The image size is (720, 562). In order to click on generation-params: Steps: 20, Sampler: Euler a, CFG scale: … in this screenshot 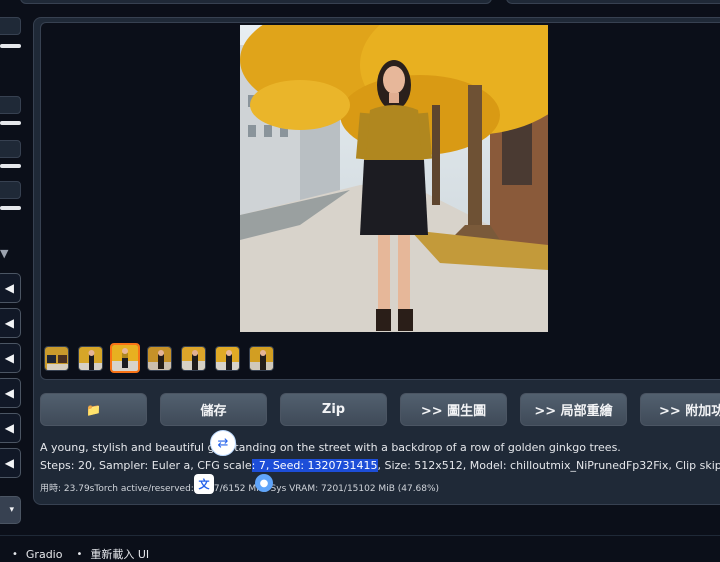, I will do `click(380, 465)`.